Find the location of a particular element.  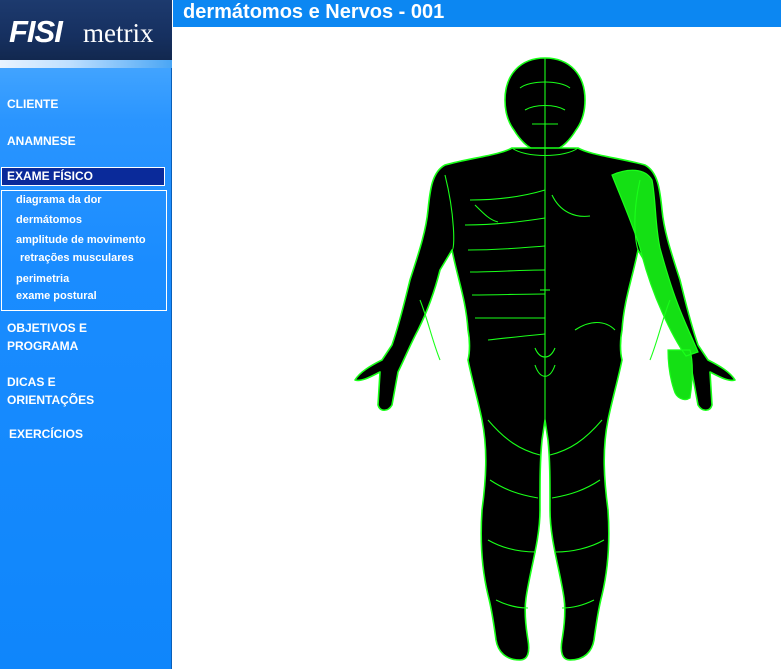

submenu-exame-postural: exame postural is located at coordinates (56, 296).